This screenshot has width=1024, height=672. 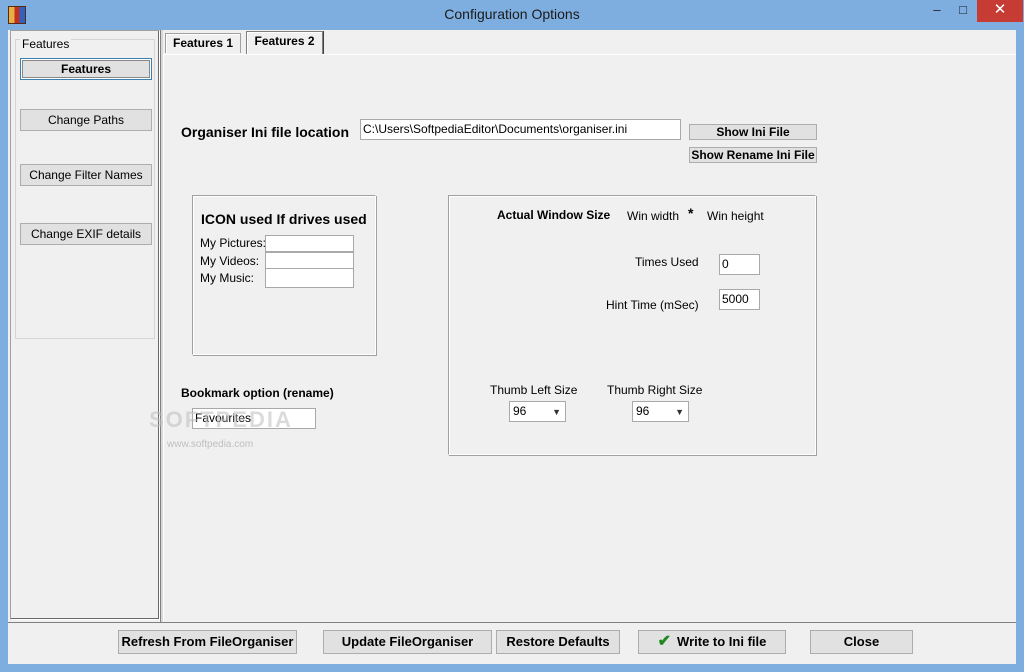 I want to click on sidebar-item-features: Features, so click(x=86, y=69).